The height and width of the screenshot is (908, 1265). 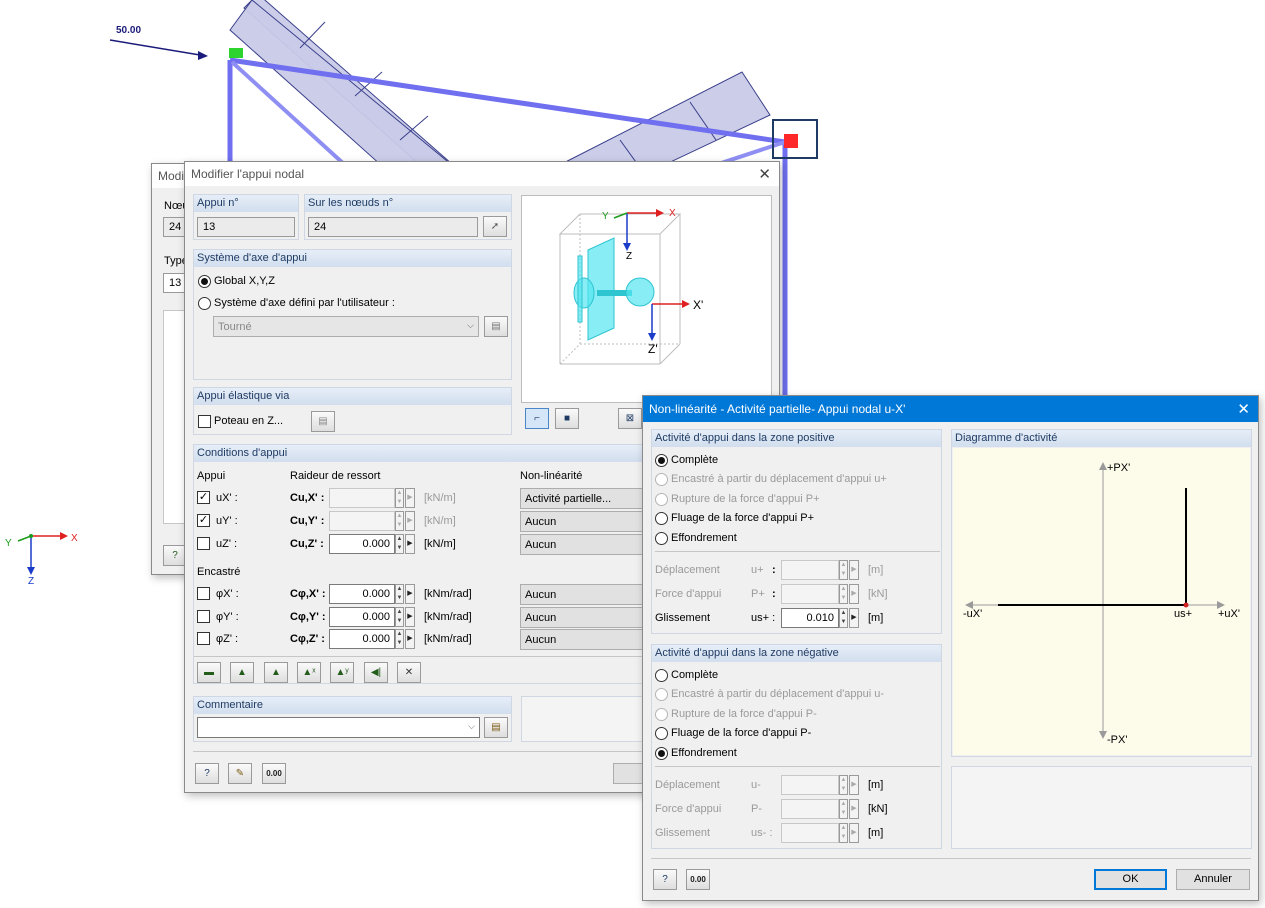 What do you see at coordinates (1229, 614) in the screenshot?
I see `diagram-u-positive-label: +uX'` at bounding box center [1229, 614].